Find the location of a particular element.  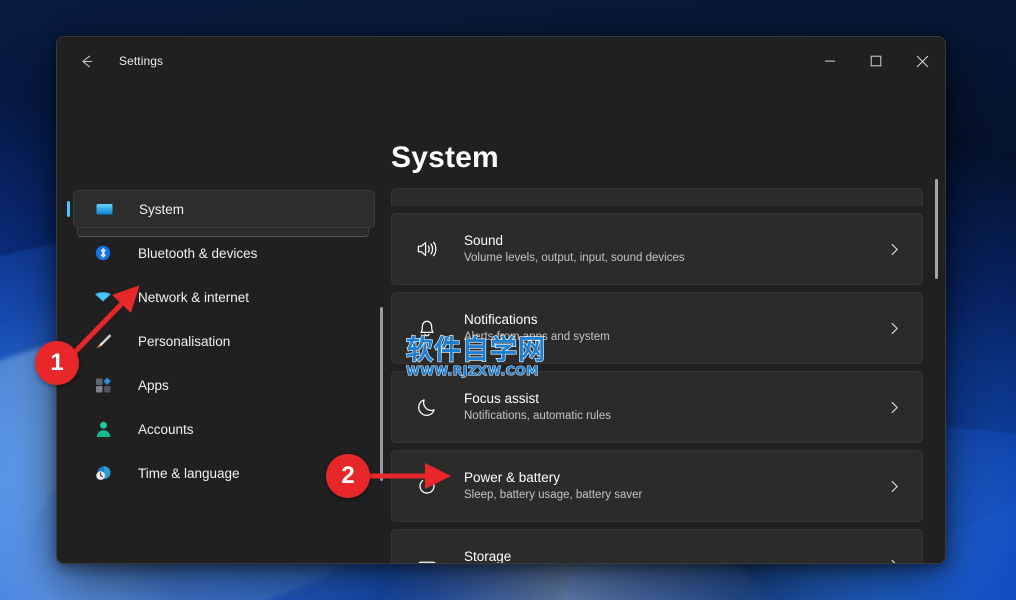

sidebar-item-label: System is located at coordinates (162, 209).